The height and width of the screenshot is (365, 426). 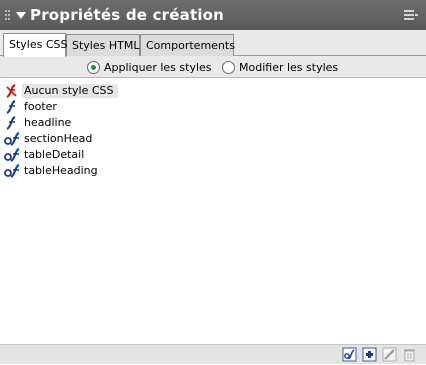 I want to click on apply-styles-label: Appliquer les styles, so click(x=158, y=67).